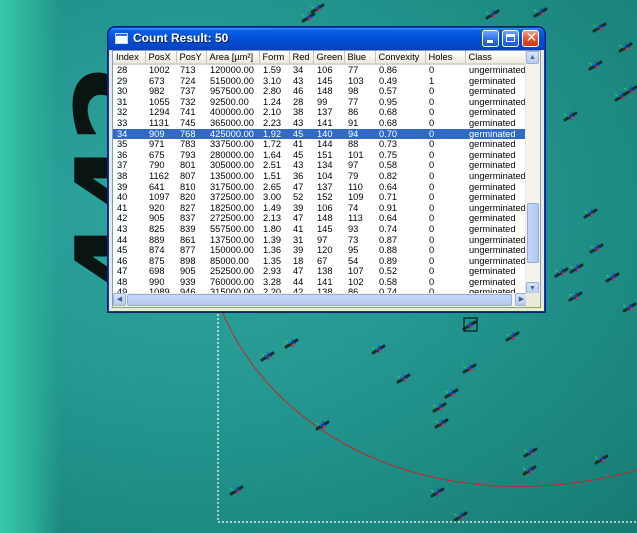 The width and height of the screenshot is (637, 533). What do you see at coordinates (353, 122) in the screenshot?
I see `table-cell: 91` at bounding box center [353, 122].